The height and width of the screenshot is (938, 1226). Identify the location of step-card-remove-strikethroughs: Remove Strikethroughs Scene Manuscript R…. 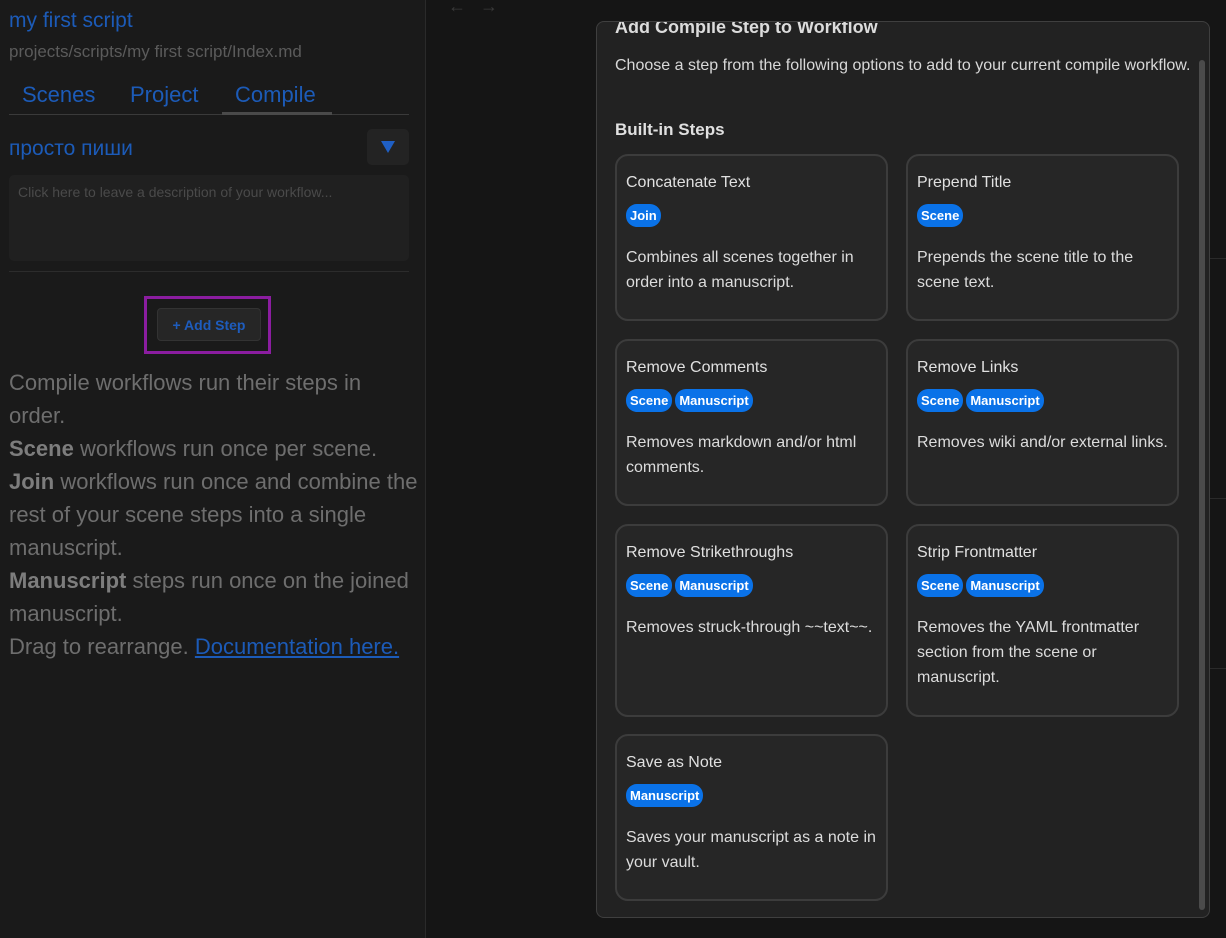
(751, 620).